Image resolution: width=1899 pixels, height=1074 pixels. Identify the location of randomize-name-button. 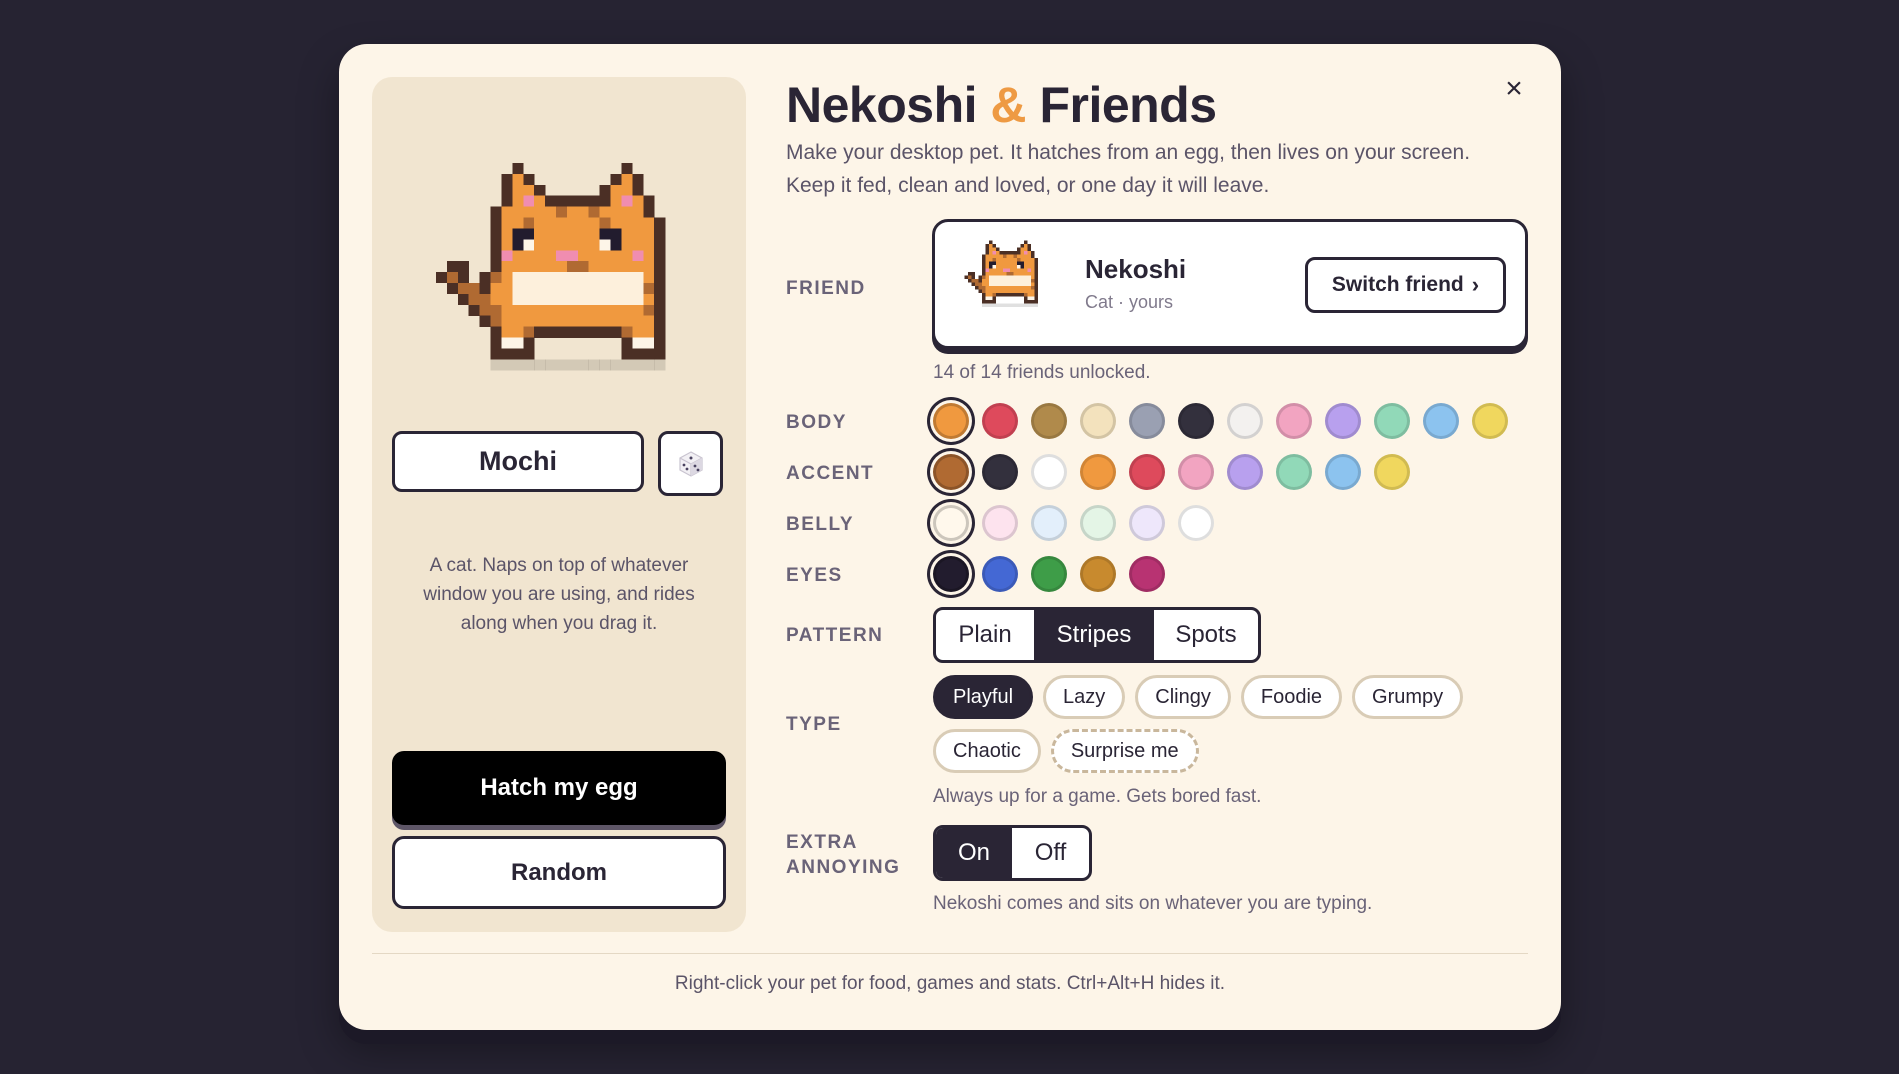
(690, 463).